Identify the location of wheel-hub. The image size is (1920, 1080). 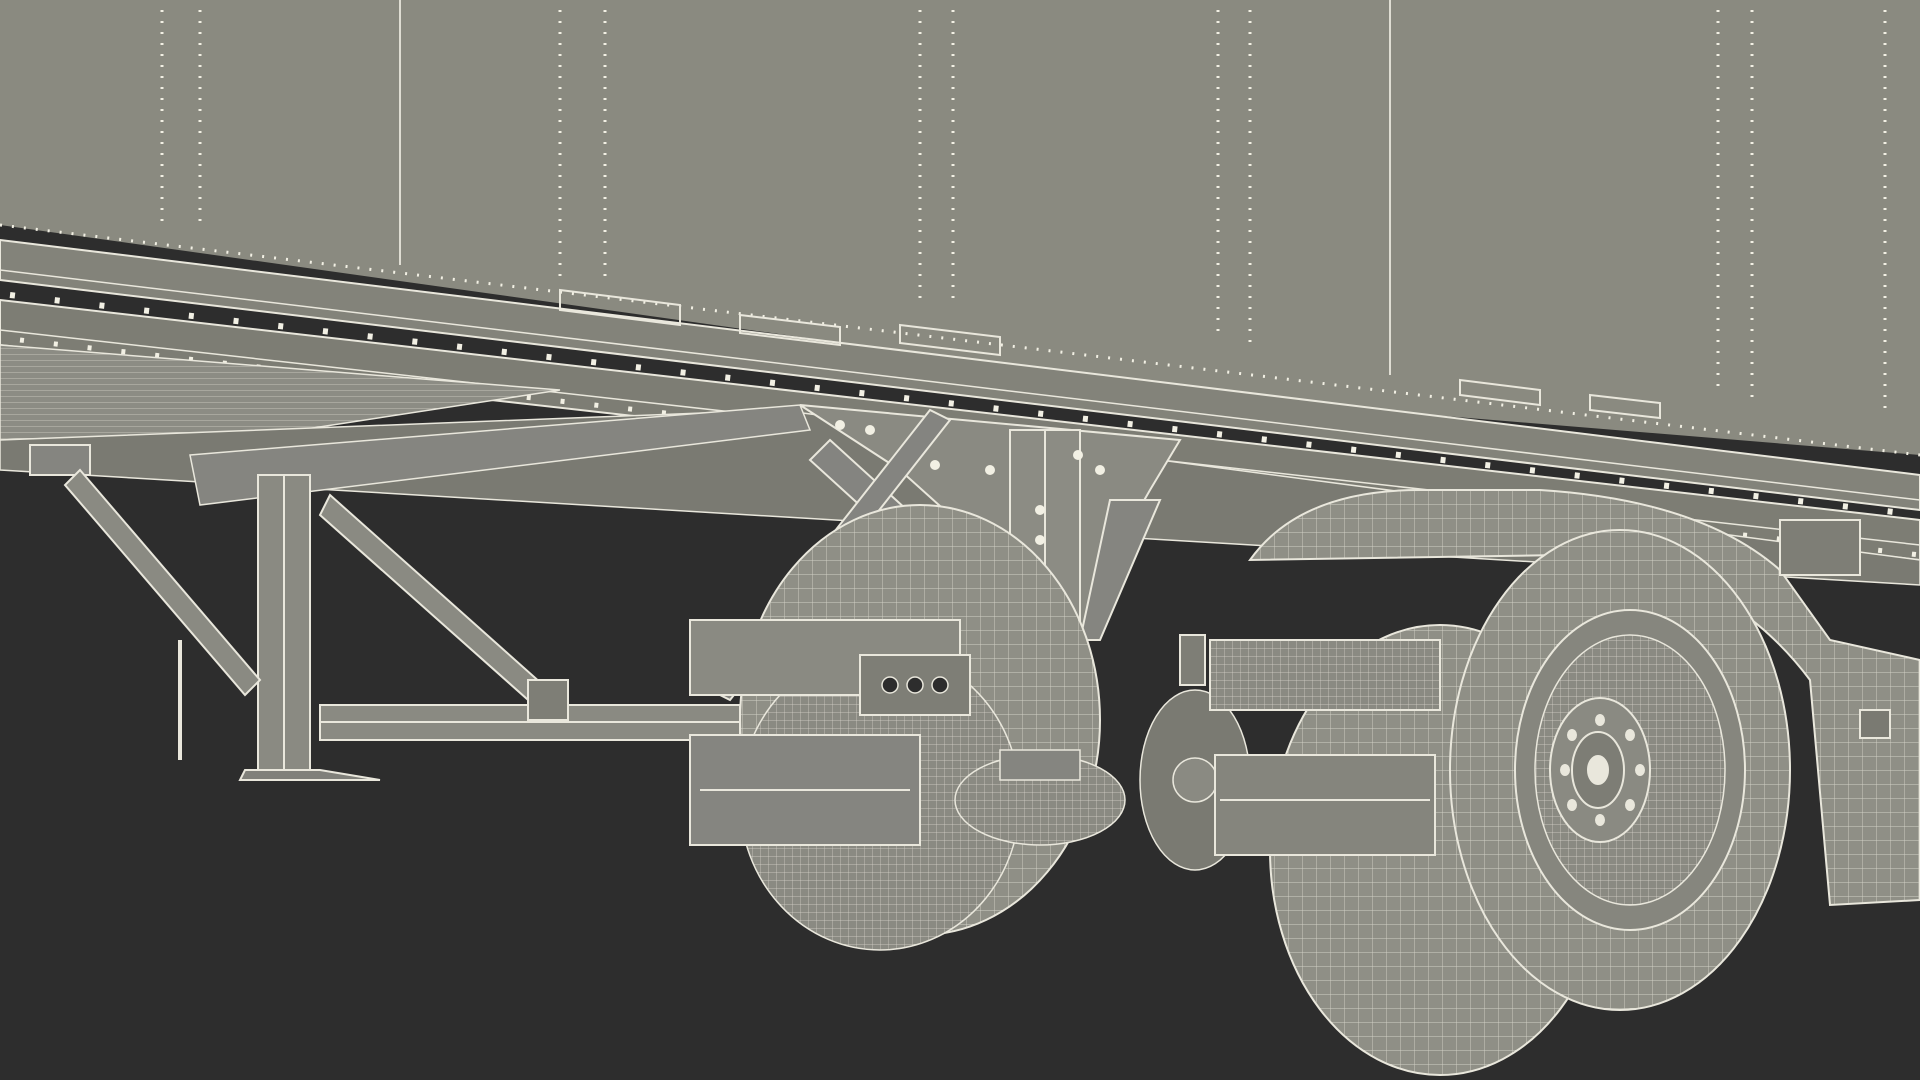
(1600, 770).